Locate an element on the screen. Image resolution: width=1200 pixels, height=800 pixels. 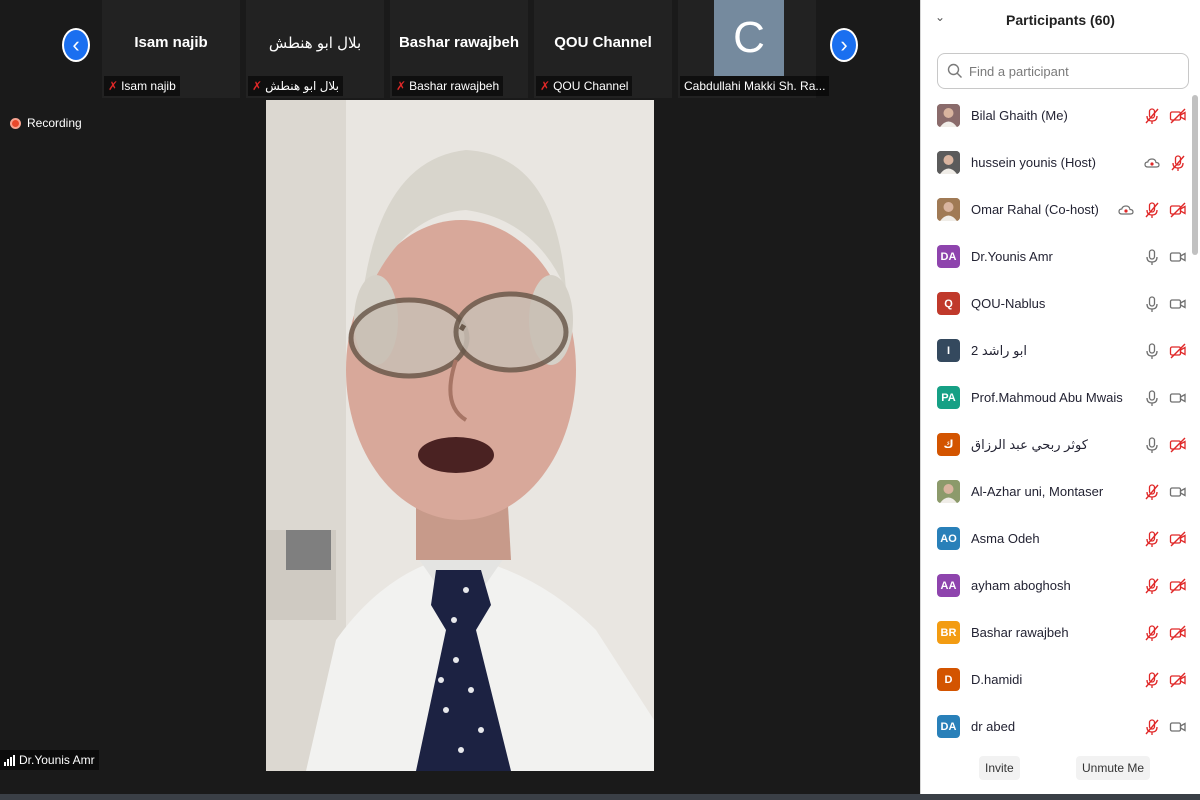
thumbnail-tile: Bashar rawajbeh ✗ Bashar rawajbeh is located at coordinates (460, 49).